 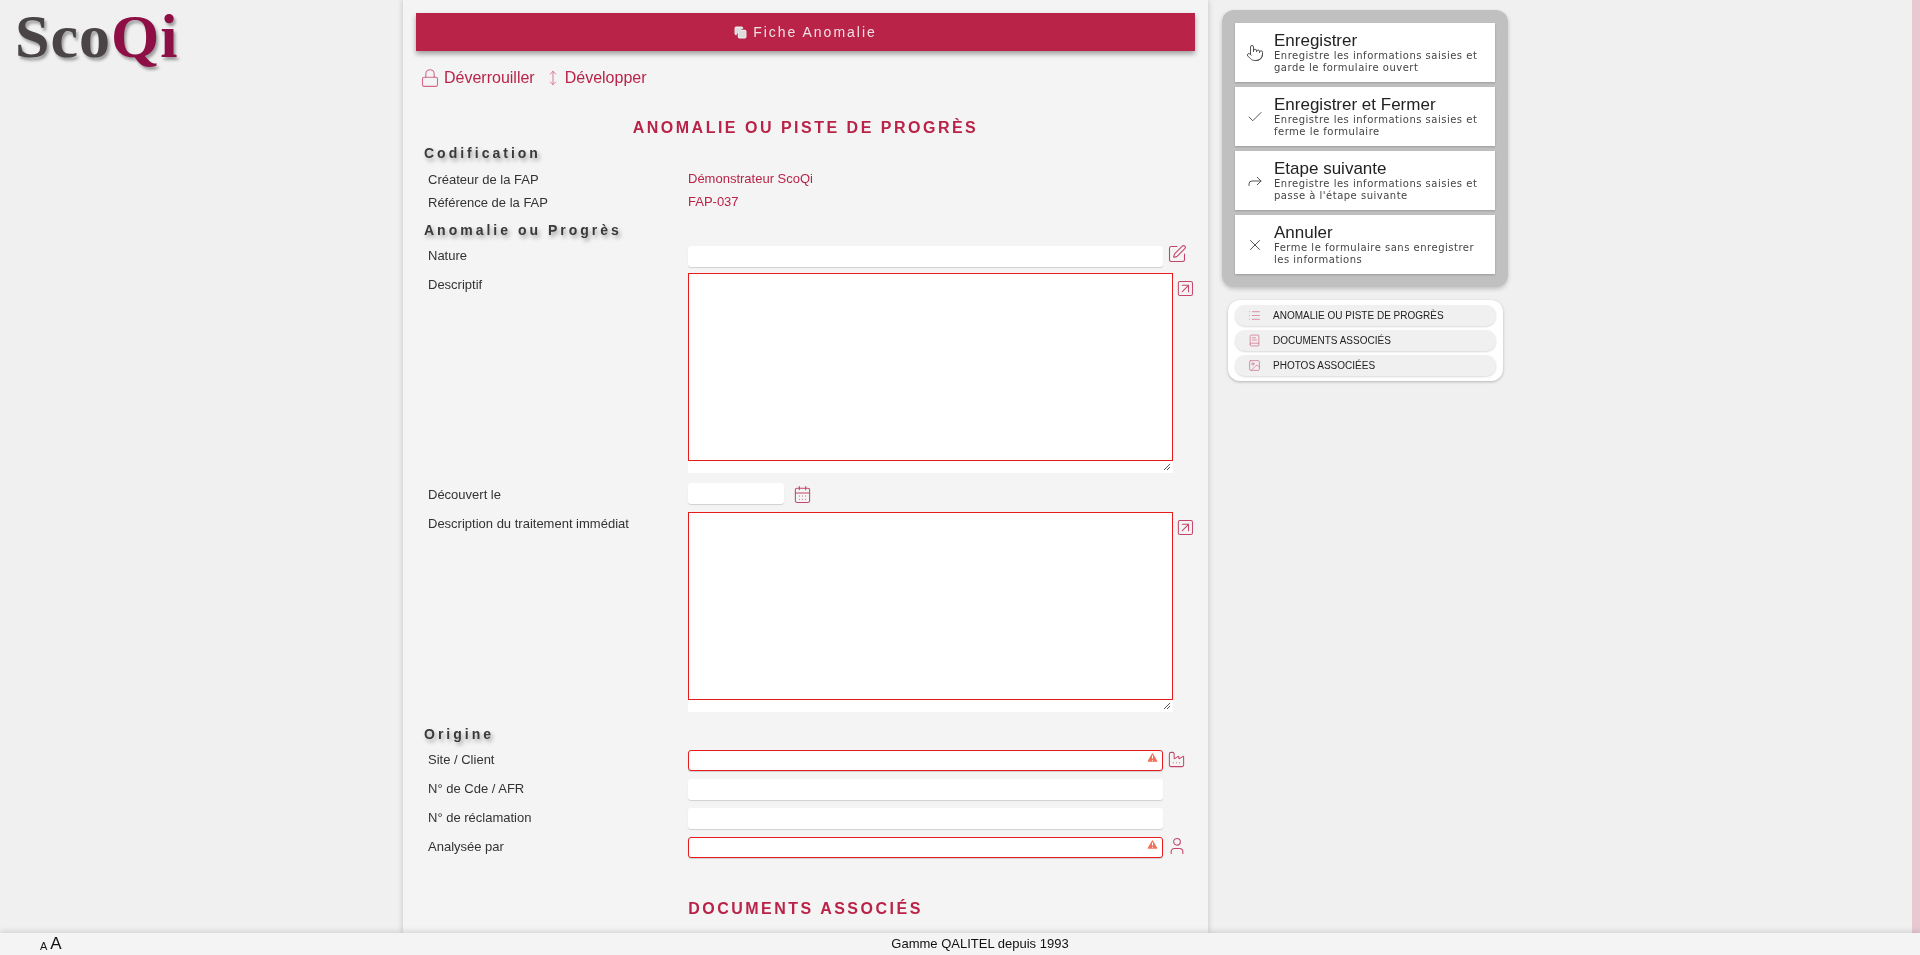 What do you see at coordinates (482, 153) in the screenshot?
I see `group-heading: Codification` at bounding box center [482, 153].